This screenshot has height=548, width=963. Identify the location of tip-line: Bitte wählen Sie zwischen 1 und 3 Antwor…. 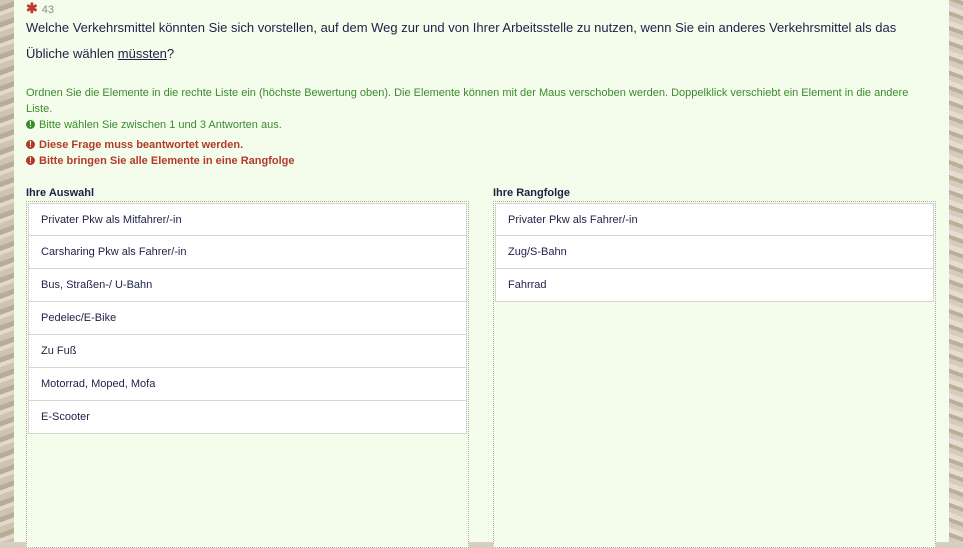
(478, 125).